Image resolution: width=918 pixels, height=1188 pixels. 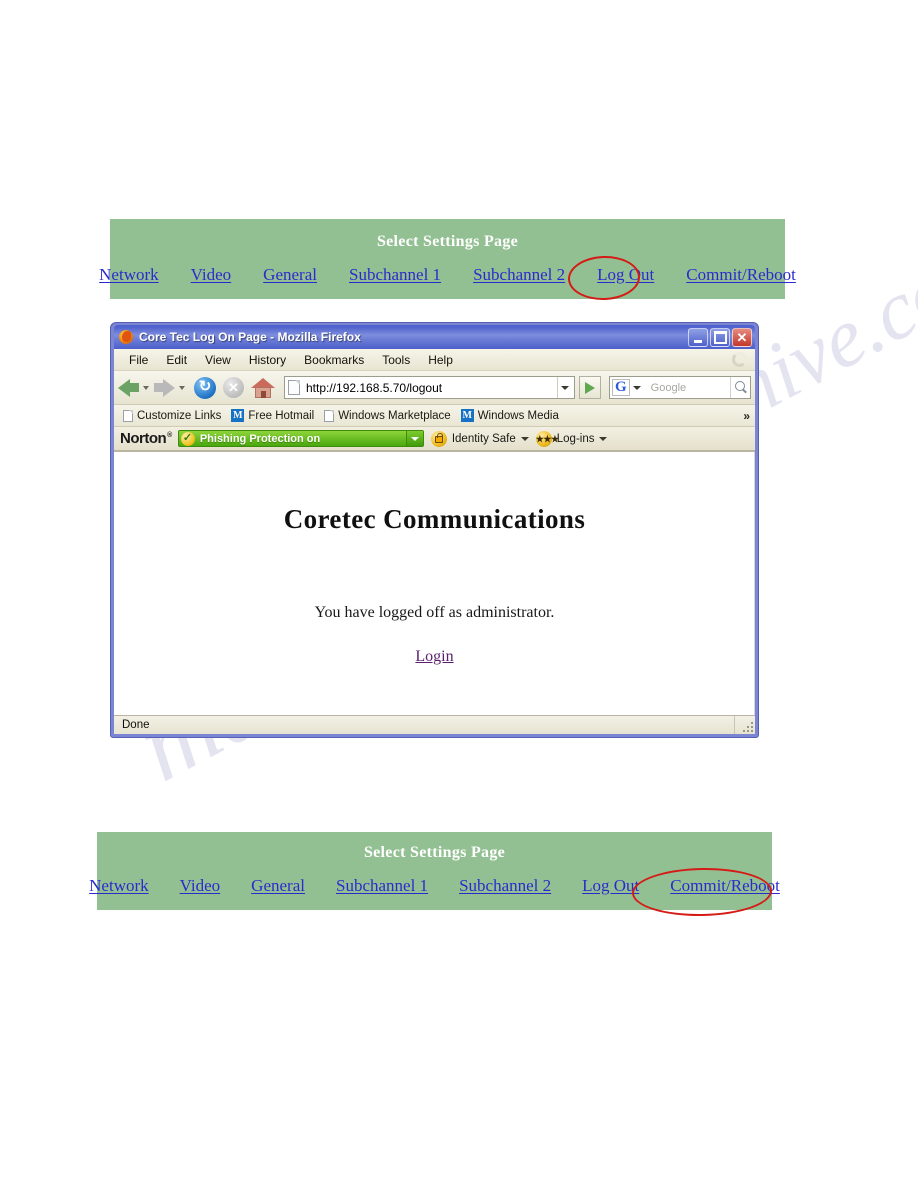 What do you see at coordinates (267, 360) in the screenshot?
I see `menu-item-history: History` at bounding box center [267, 360].